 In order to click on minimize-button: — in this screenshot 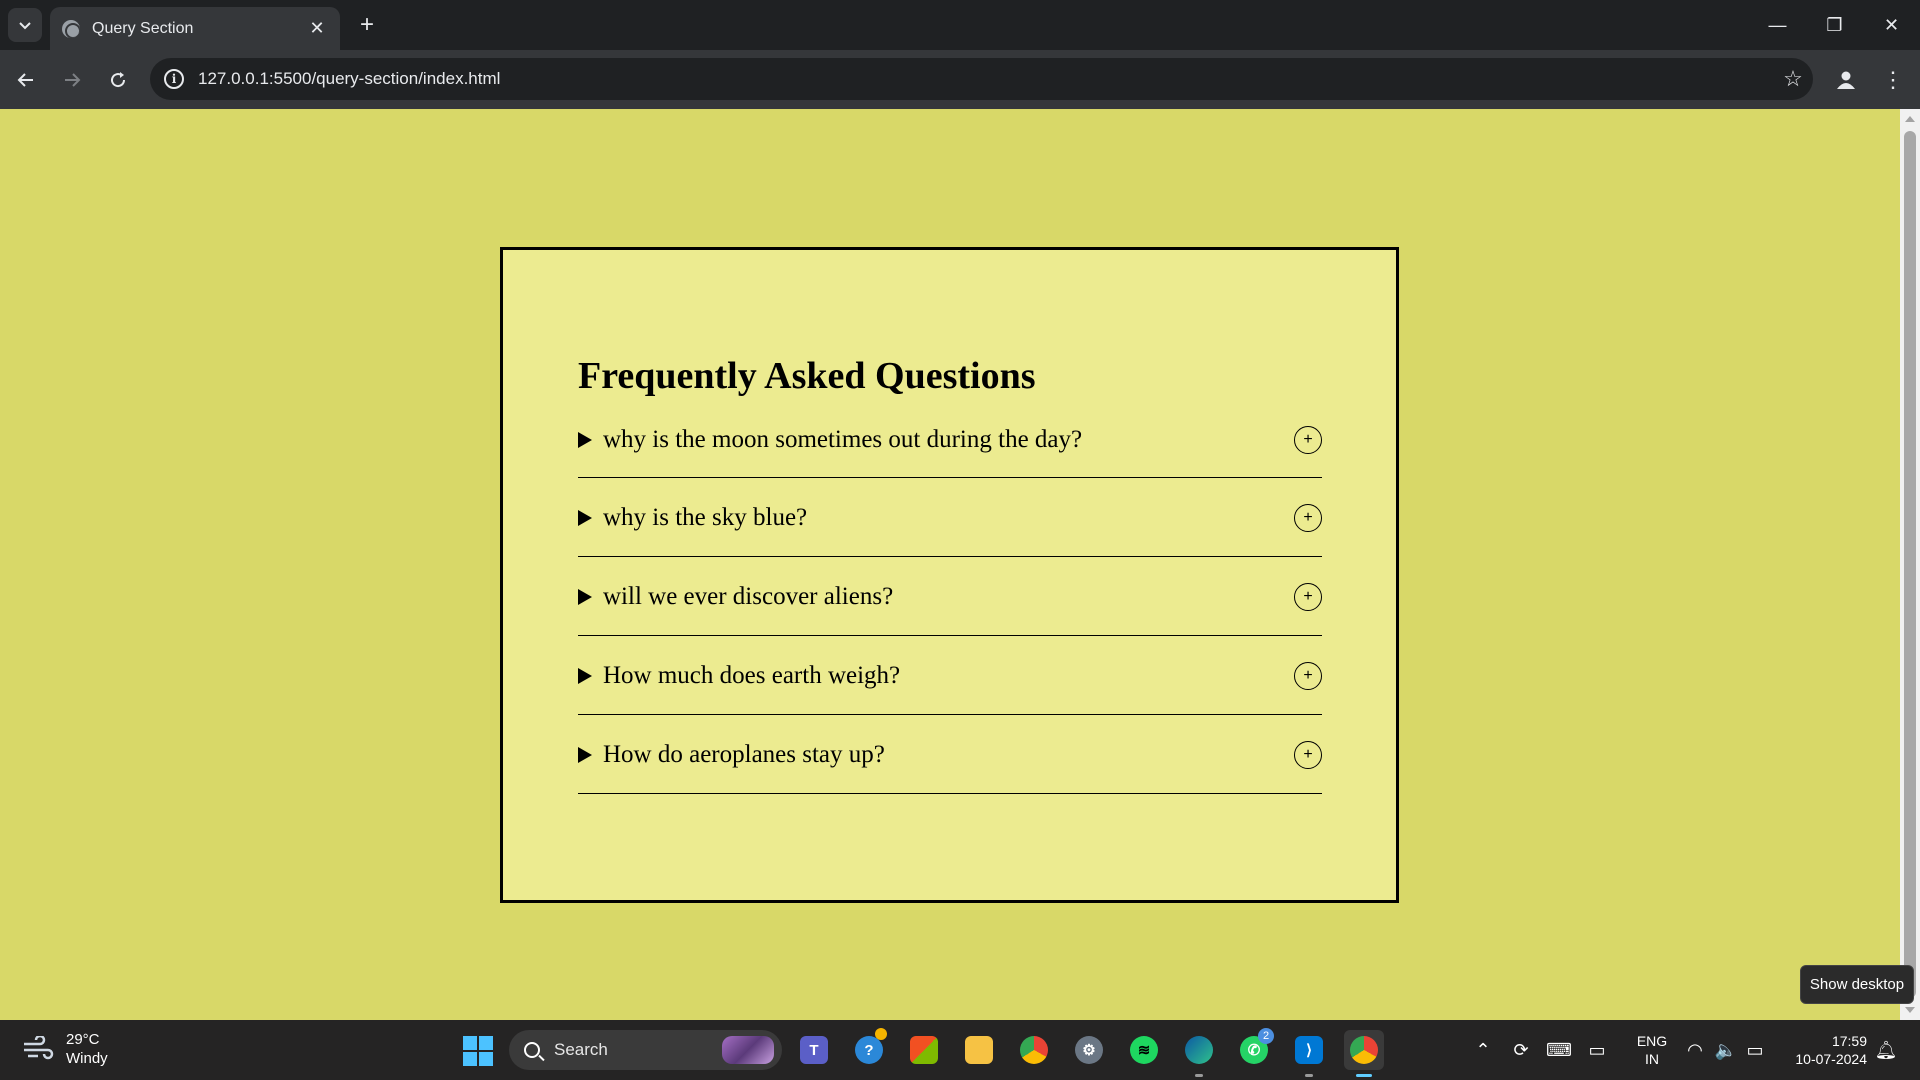, I will do `click(1777, 25)`.